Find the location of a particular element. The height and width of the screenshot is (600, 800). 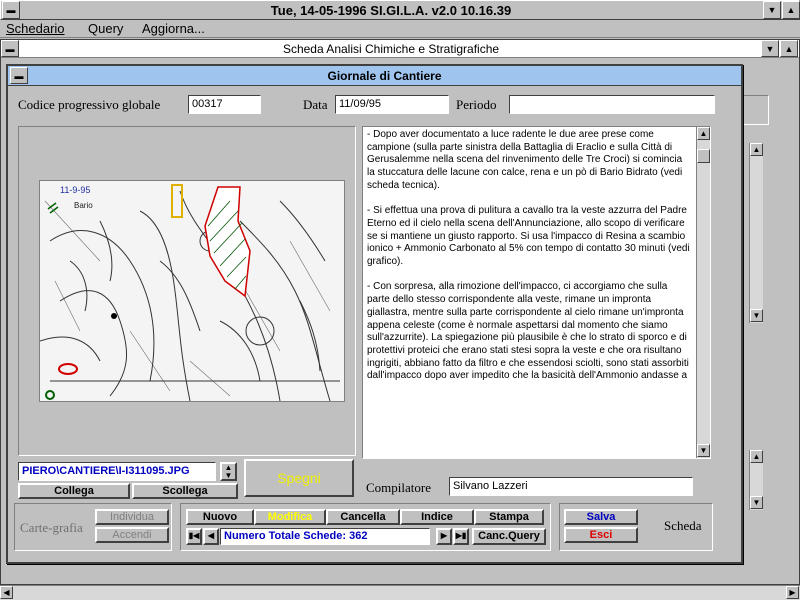

background-scroll-up: ▲ is located at coordinates (756, 149).